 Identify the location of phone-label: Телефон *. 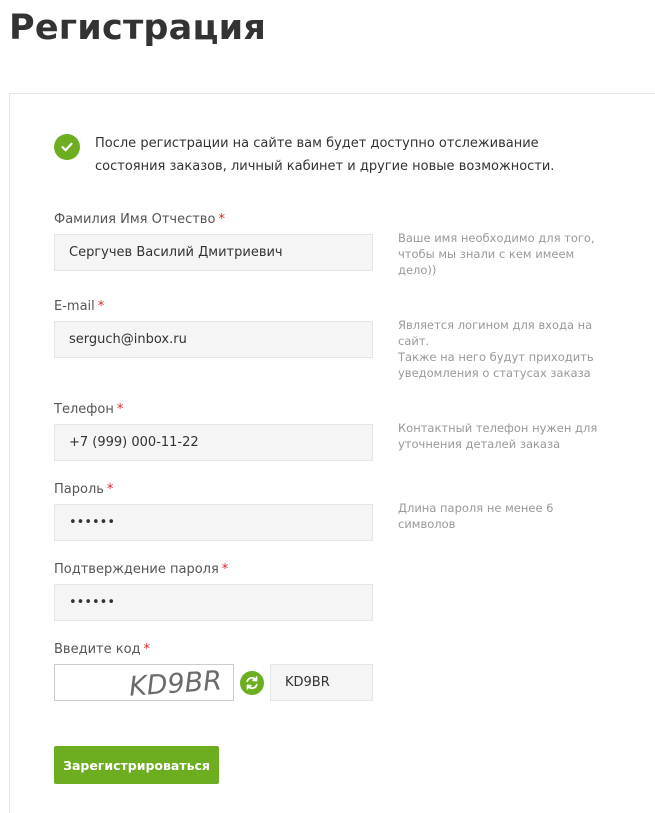
(88, 409).